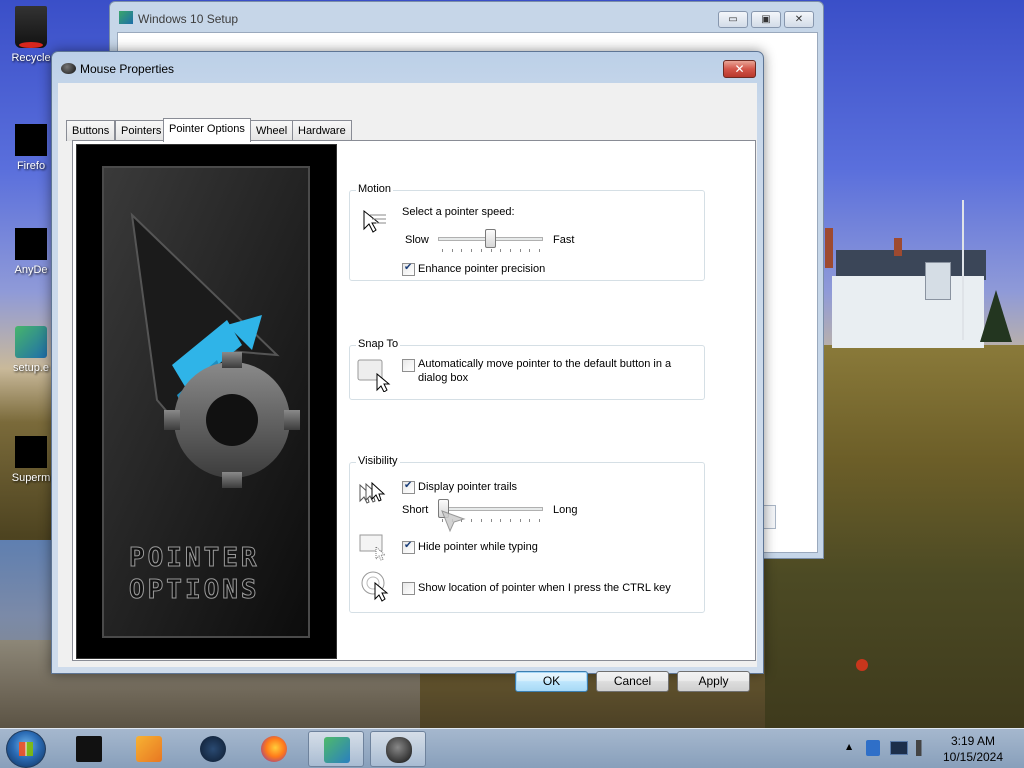 The image size is (1024, 768). I want to click on dialog-title: Mouse Properties, so click(127, 69).